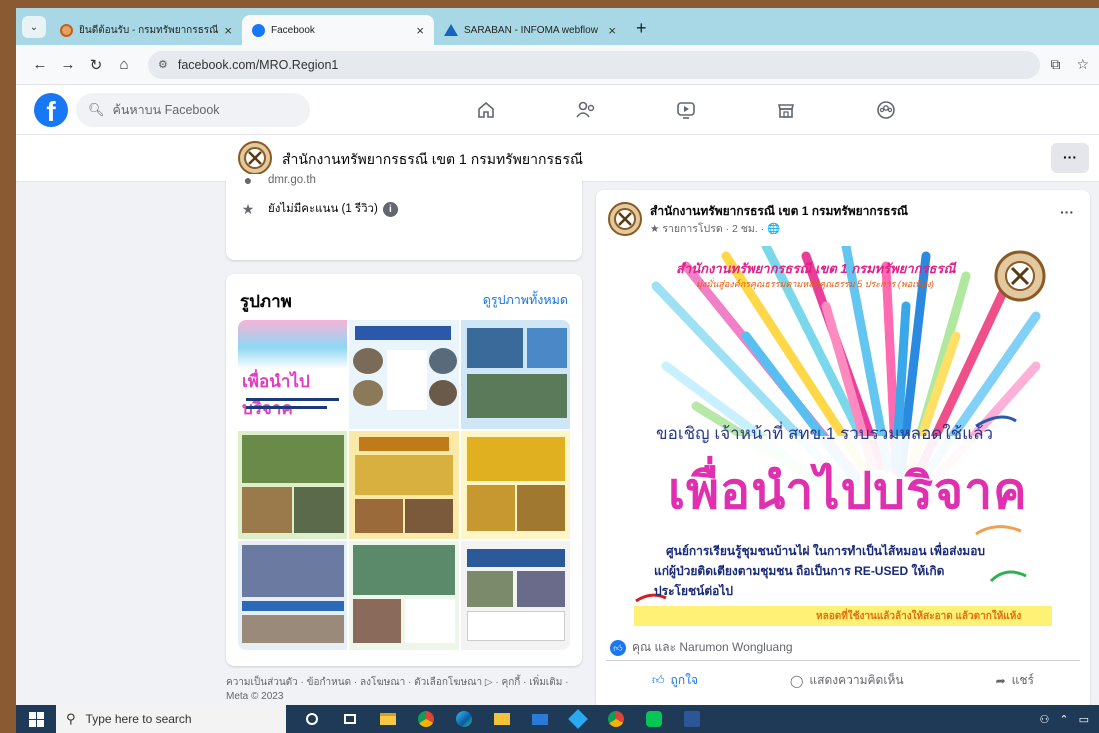  Describe the element at coordinates (258, 30) in the screenshot. I see `facebook-favicon-icon` at that location.